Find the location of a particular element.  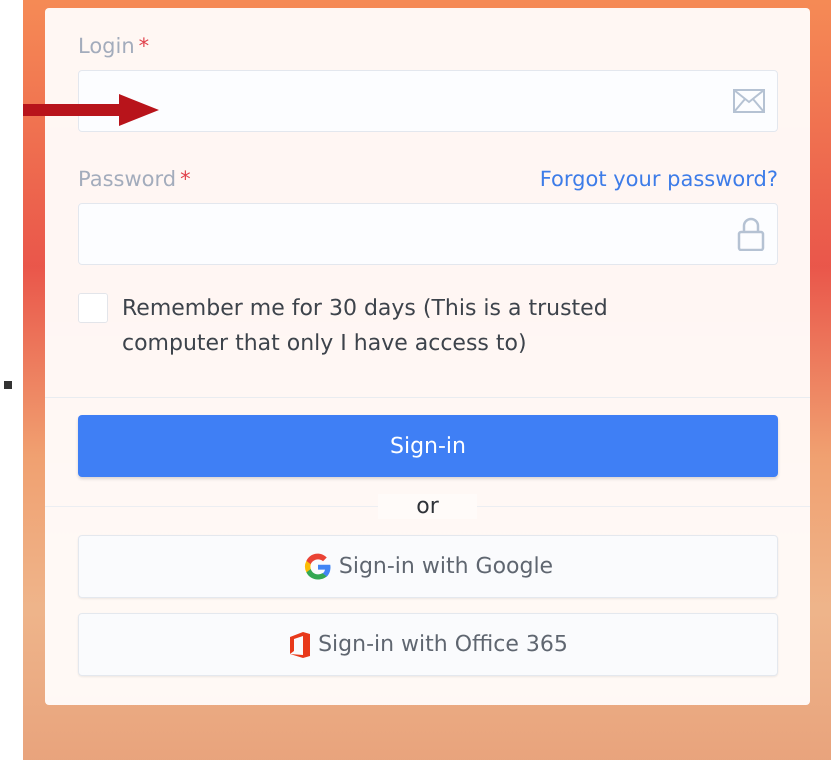

office-sign-in-button: Sign-in with Office 365 is located at coordinates (428, 644).